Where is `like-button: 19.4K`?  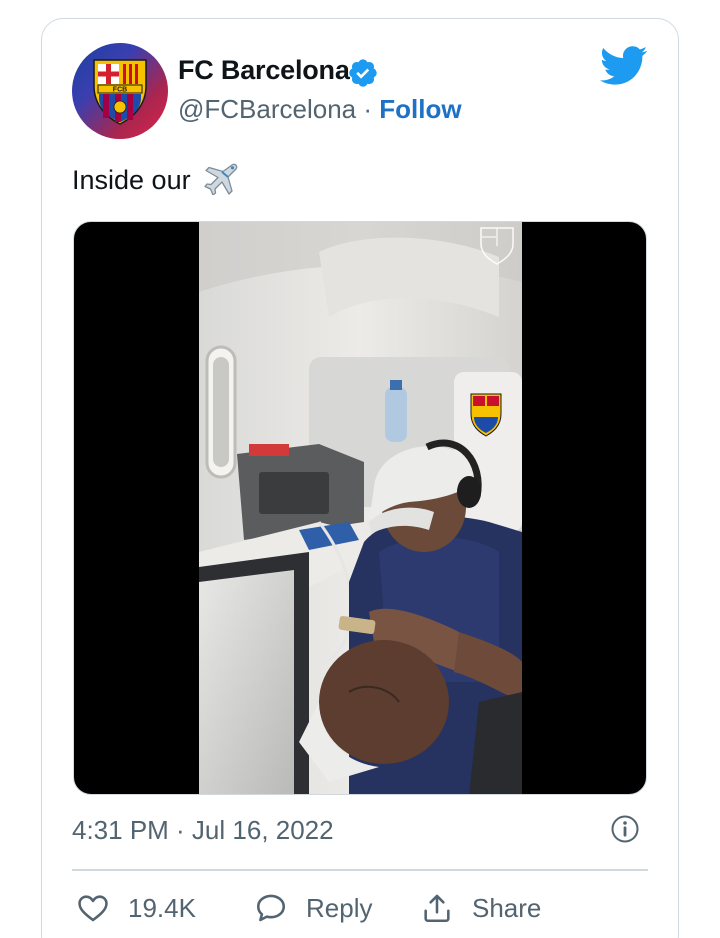 like-button: 19.4K is located at coordinates (136, 908).